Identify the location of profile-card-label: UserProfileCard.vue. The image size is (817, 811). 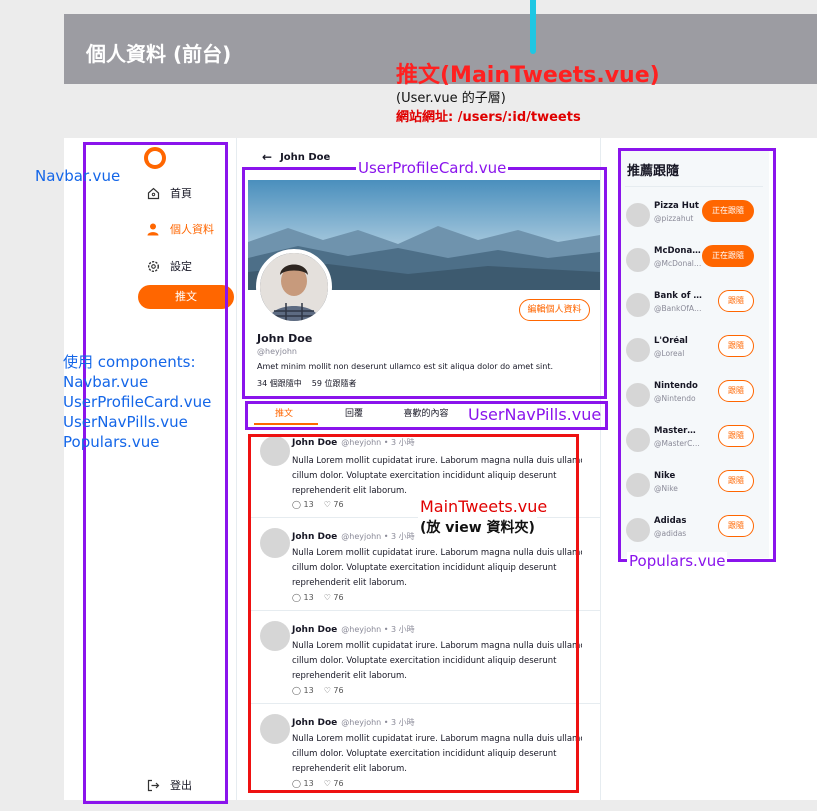
(432, 168).